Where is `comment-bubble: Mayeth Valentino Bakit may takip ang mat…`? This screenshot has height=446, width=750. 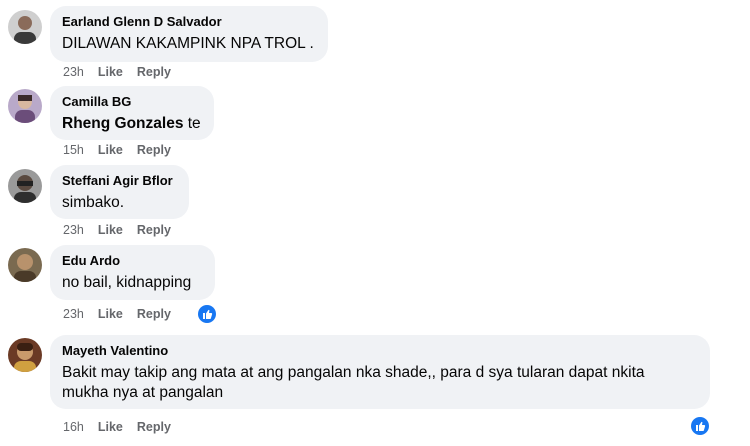
comment-bubble: Mayeth Valentino Bakit may takip ang mat… is located at coordinates (380, 372).